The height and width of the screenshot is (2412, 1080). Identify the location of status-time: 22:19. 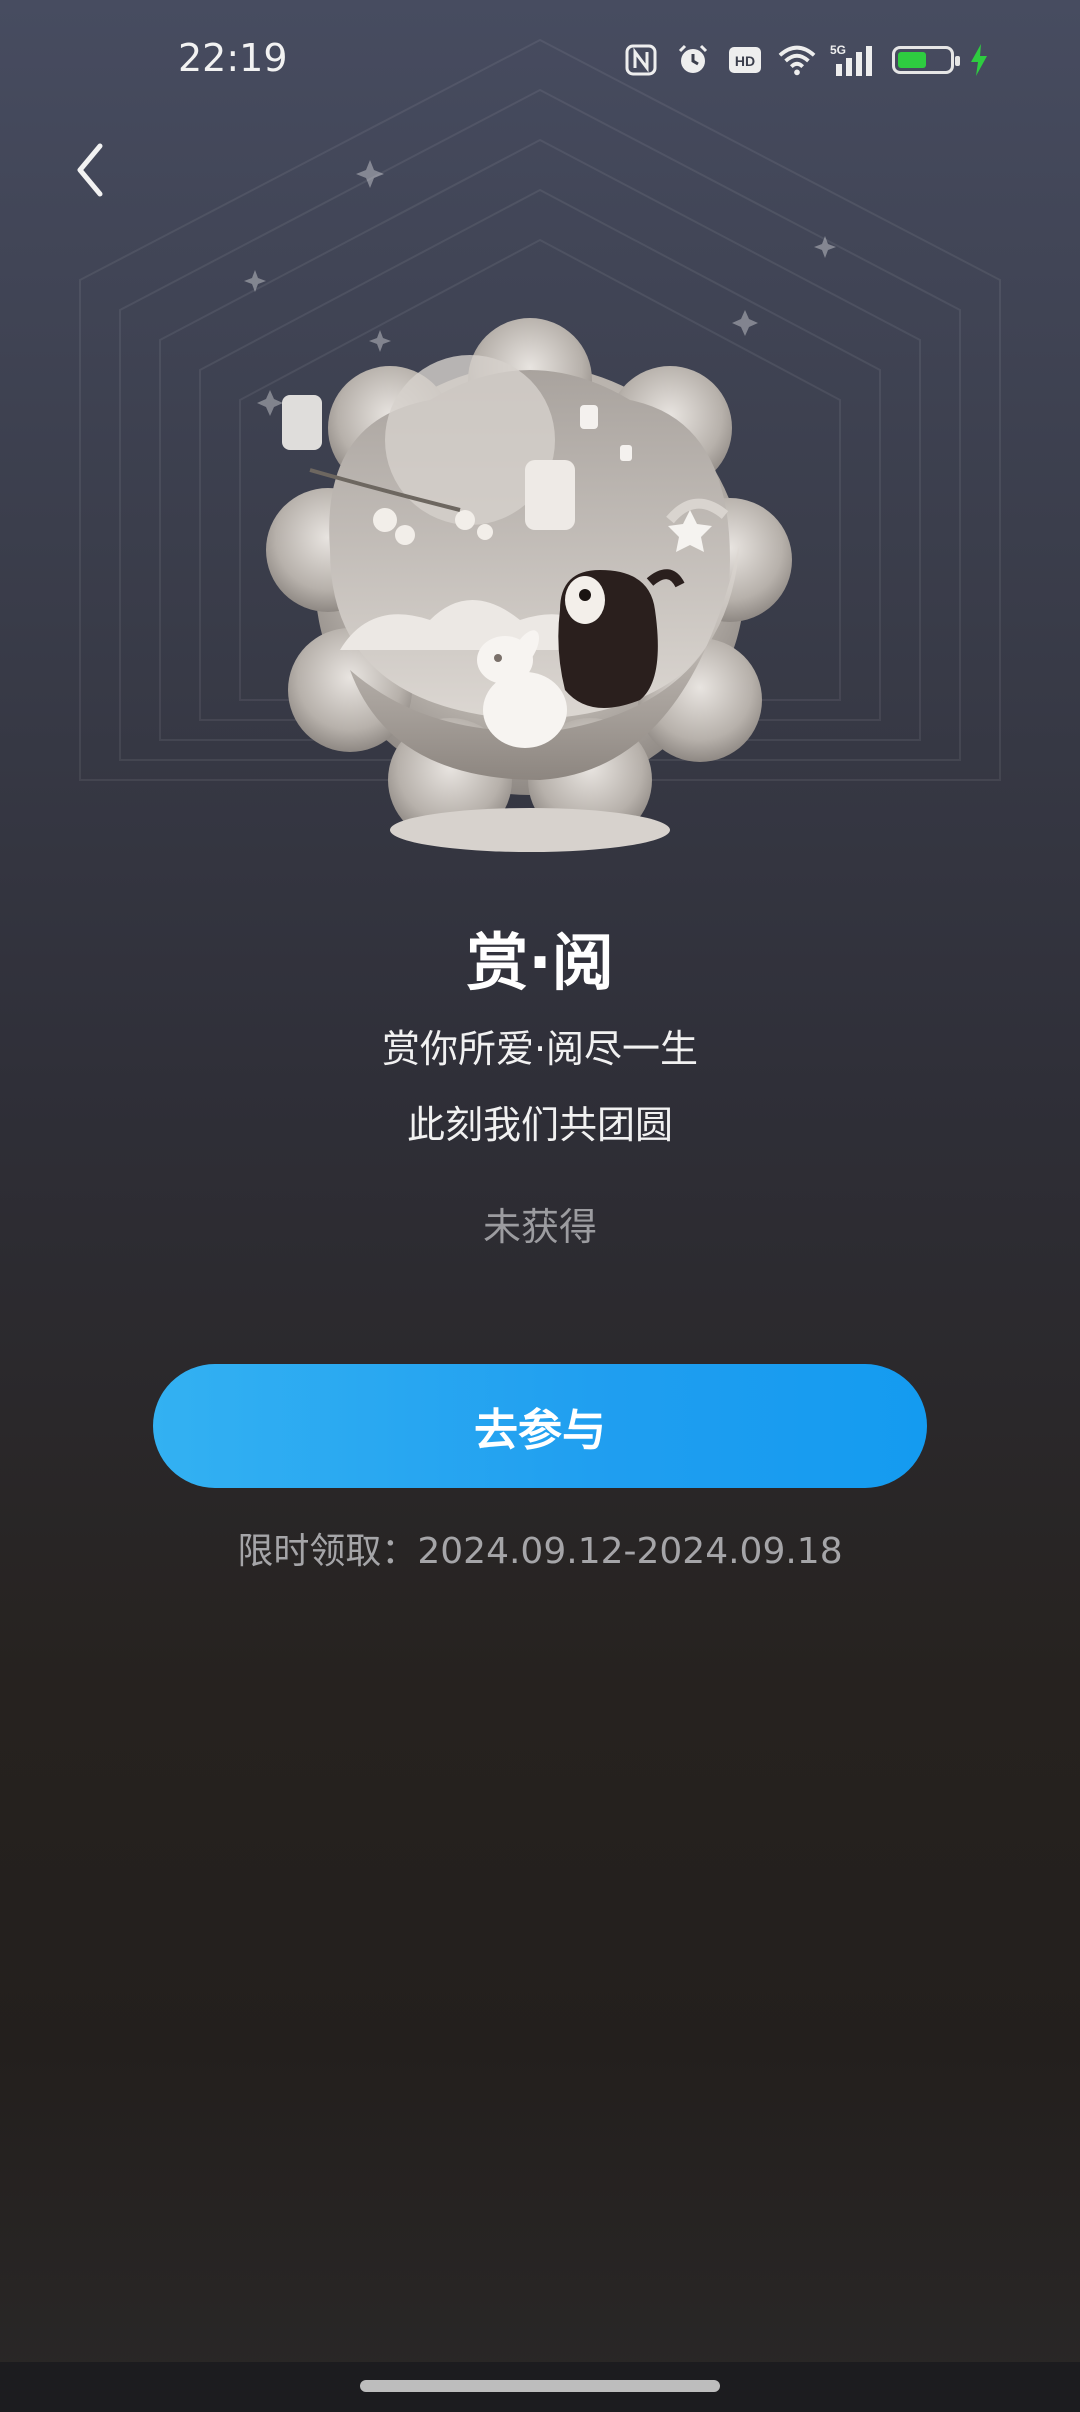
(233, 58).